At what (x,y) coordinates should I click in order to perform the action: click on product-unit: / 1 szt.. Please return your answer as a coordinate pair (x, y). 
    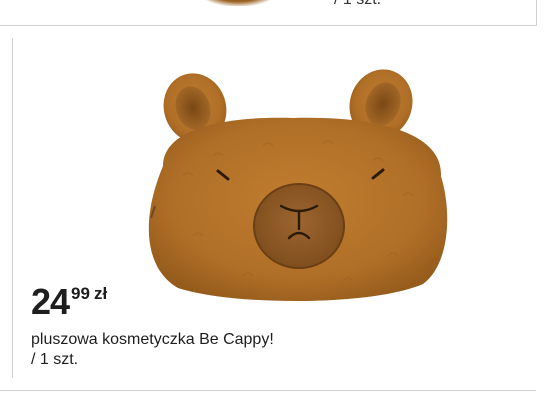
    Looking at the image, I should click on (55, 359).